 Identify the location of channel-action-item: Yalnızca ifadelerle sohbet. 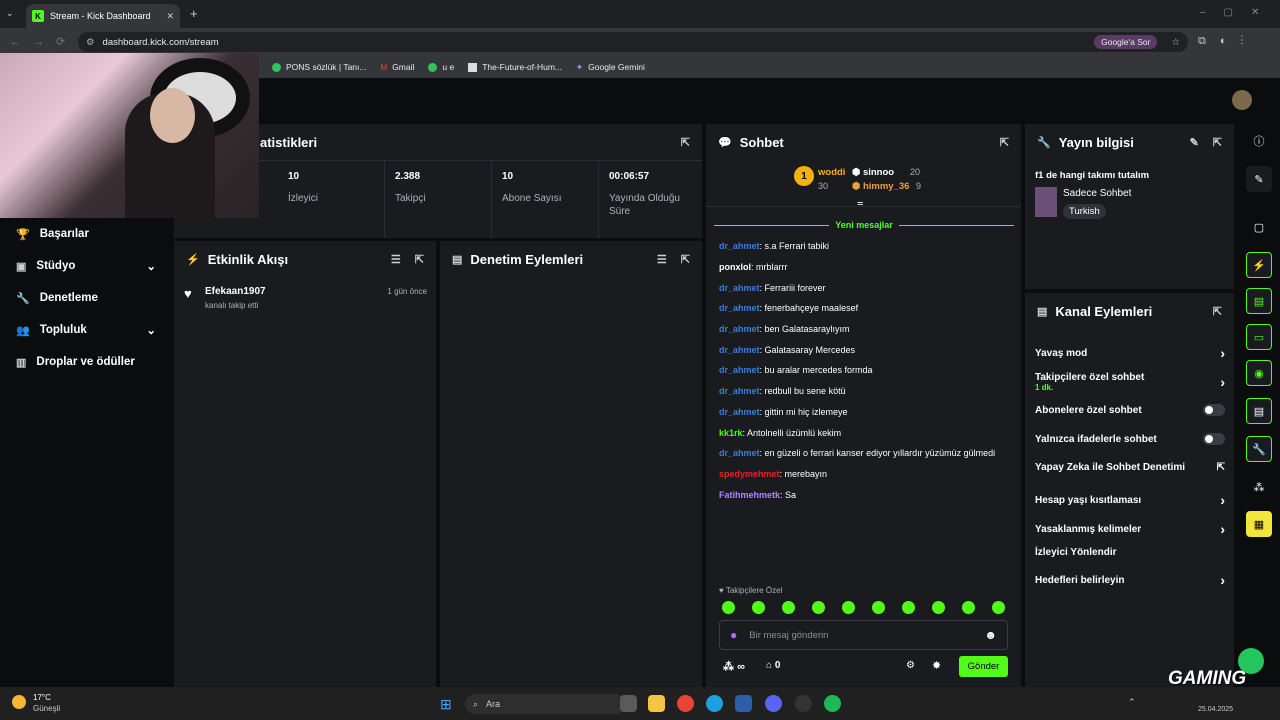
(1130, 439).